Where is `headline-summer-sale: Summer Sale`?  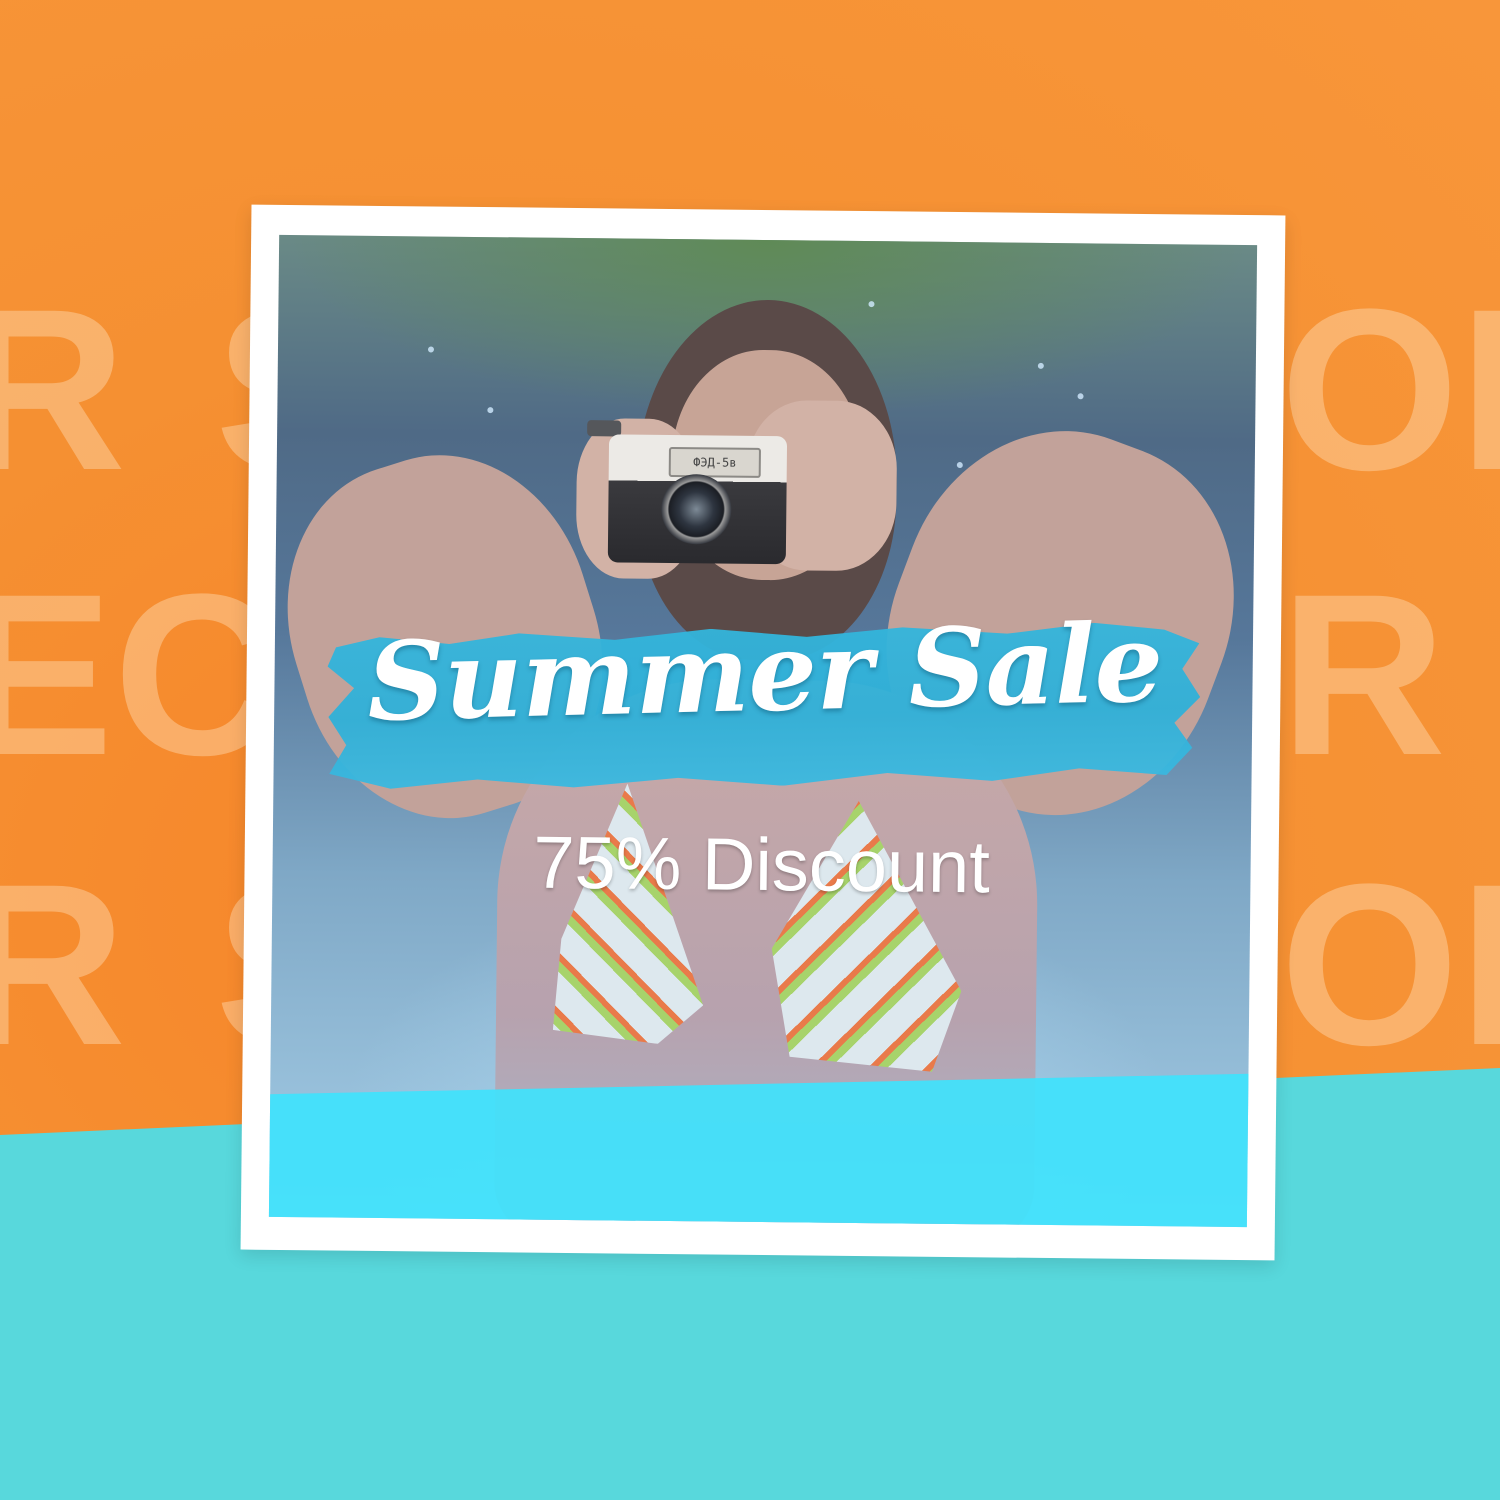
headline-summer-sale: Summer Sale is located at coordinates (764, 673).